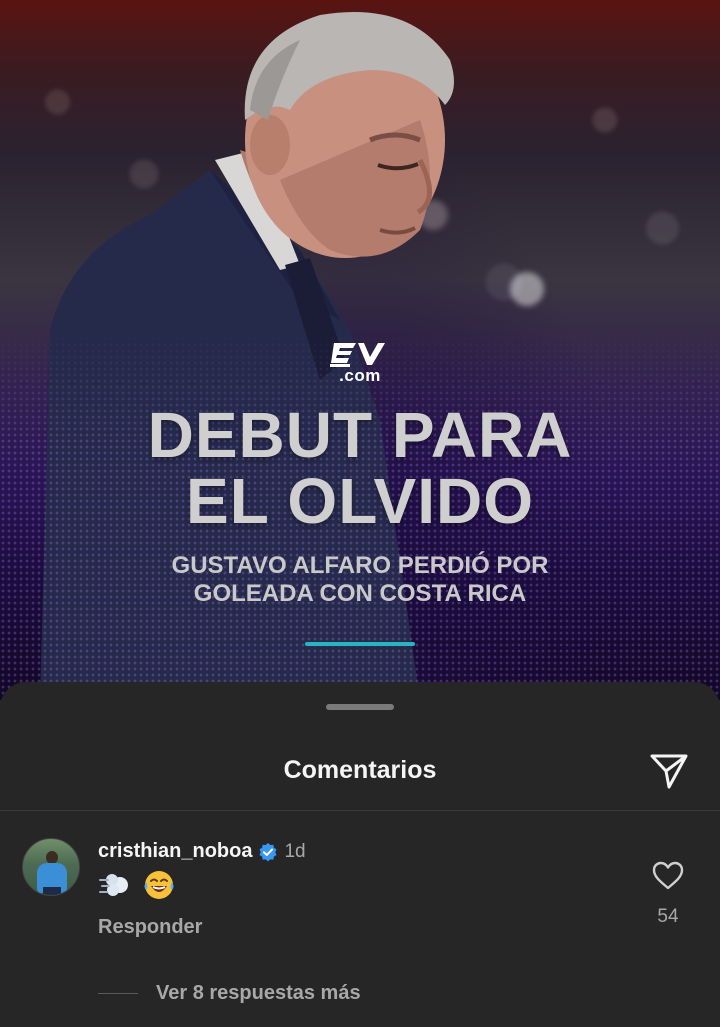 The image size is (720, 1027). Describe the element at coordinates (360, 810) in the screenshot. I see `header-divider` at that location.